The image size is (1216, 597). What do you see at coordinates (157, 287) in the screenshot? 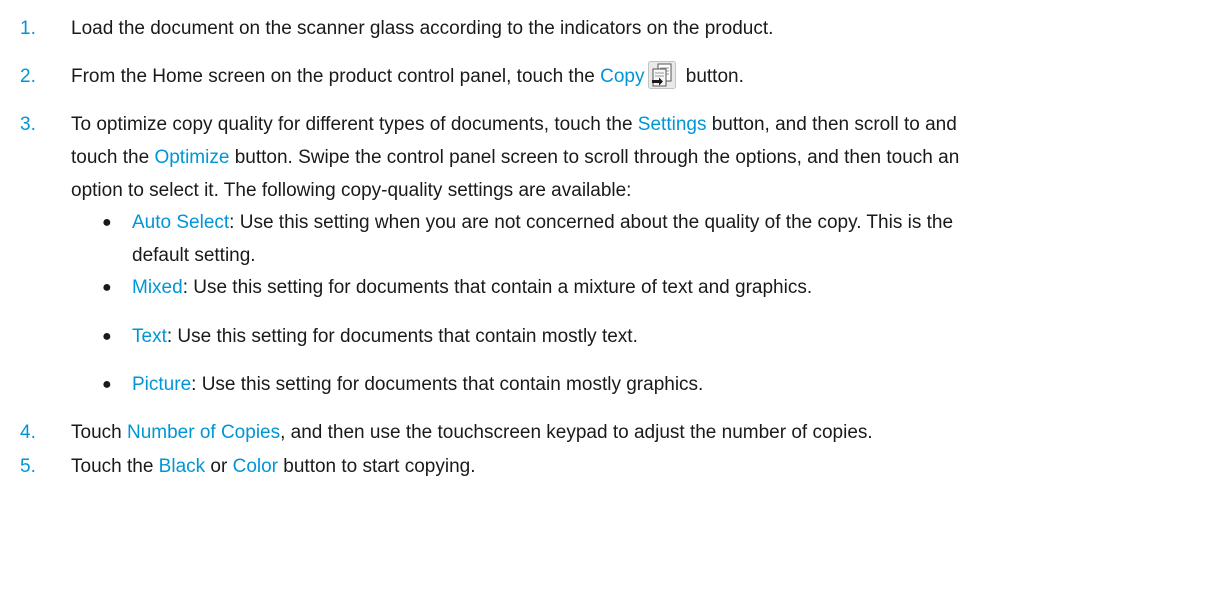
I see `mixed-ui-term: Mixed` at bounding box center [157, 287].